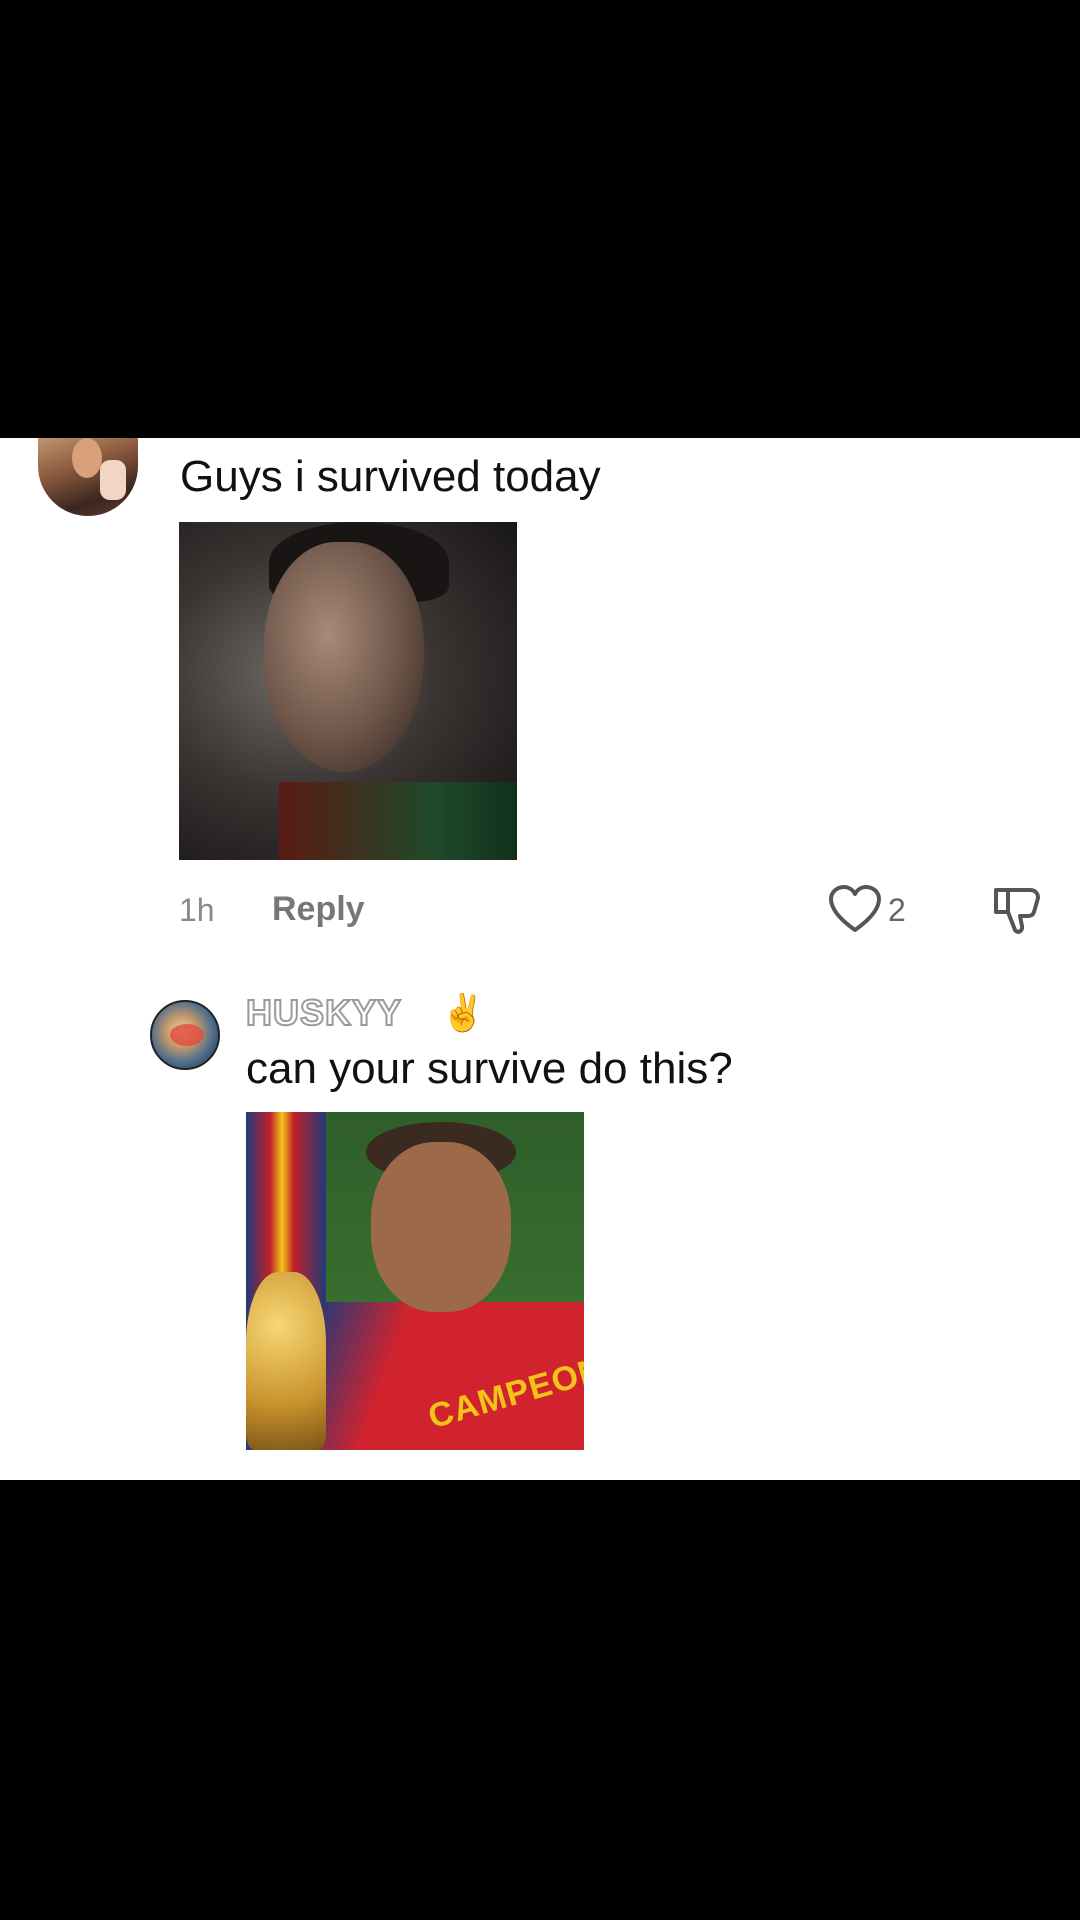  What do you see at coordinates (113, 480) in the screenshot?
I see `avatar-hand` at bounding box center [113, 480].